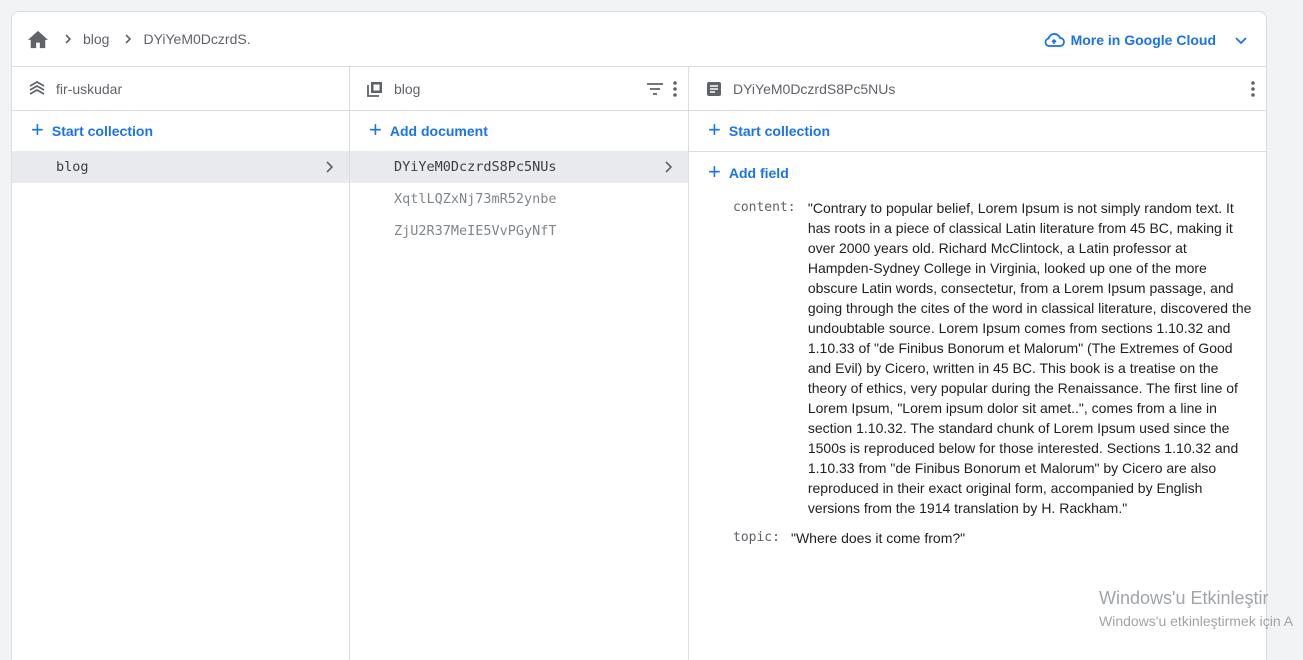  Describe the element at coordinates (639, 39) in the screenshot. I see `breadcrumb-bar: blog DYiYeM0DczrdS. More in Google Cloud` at that location.